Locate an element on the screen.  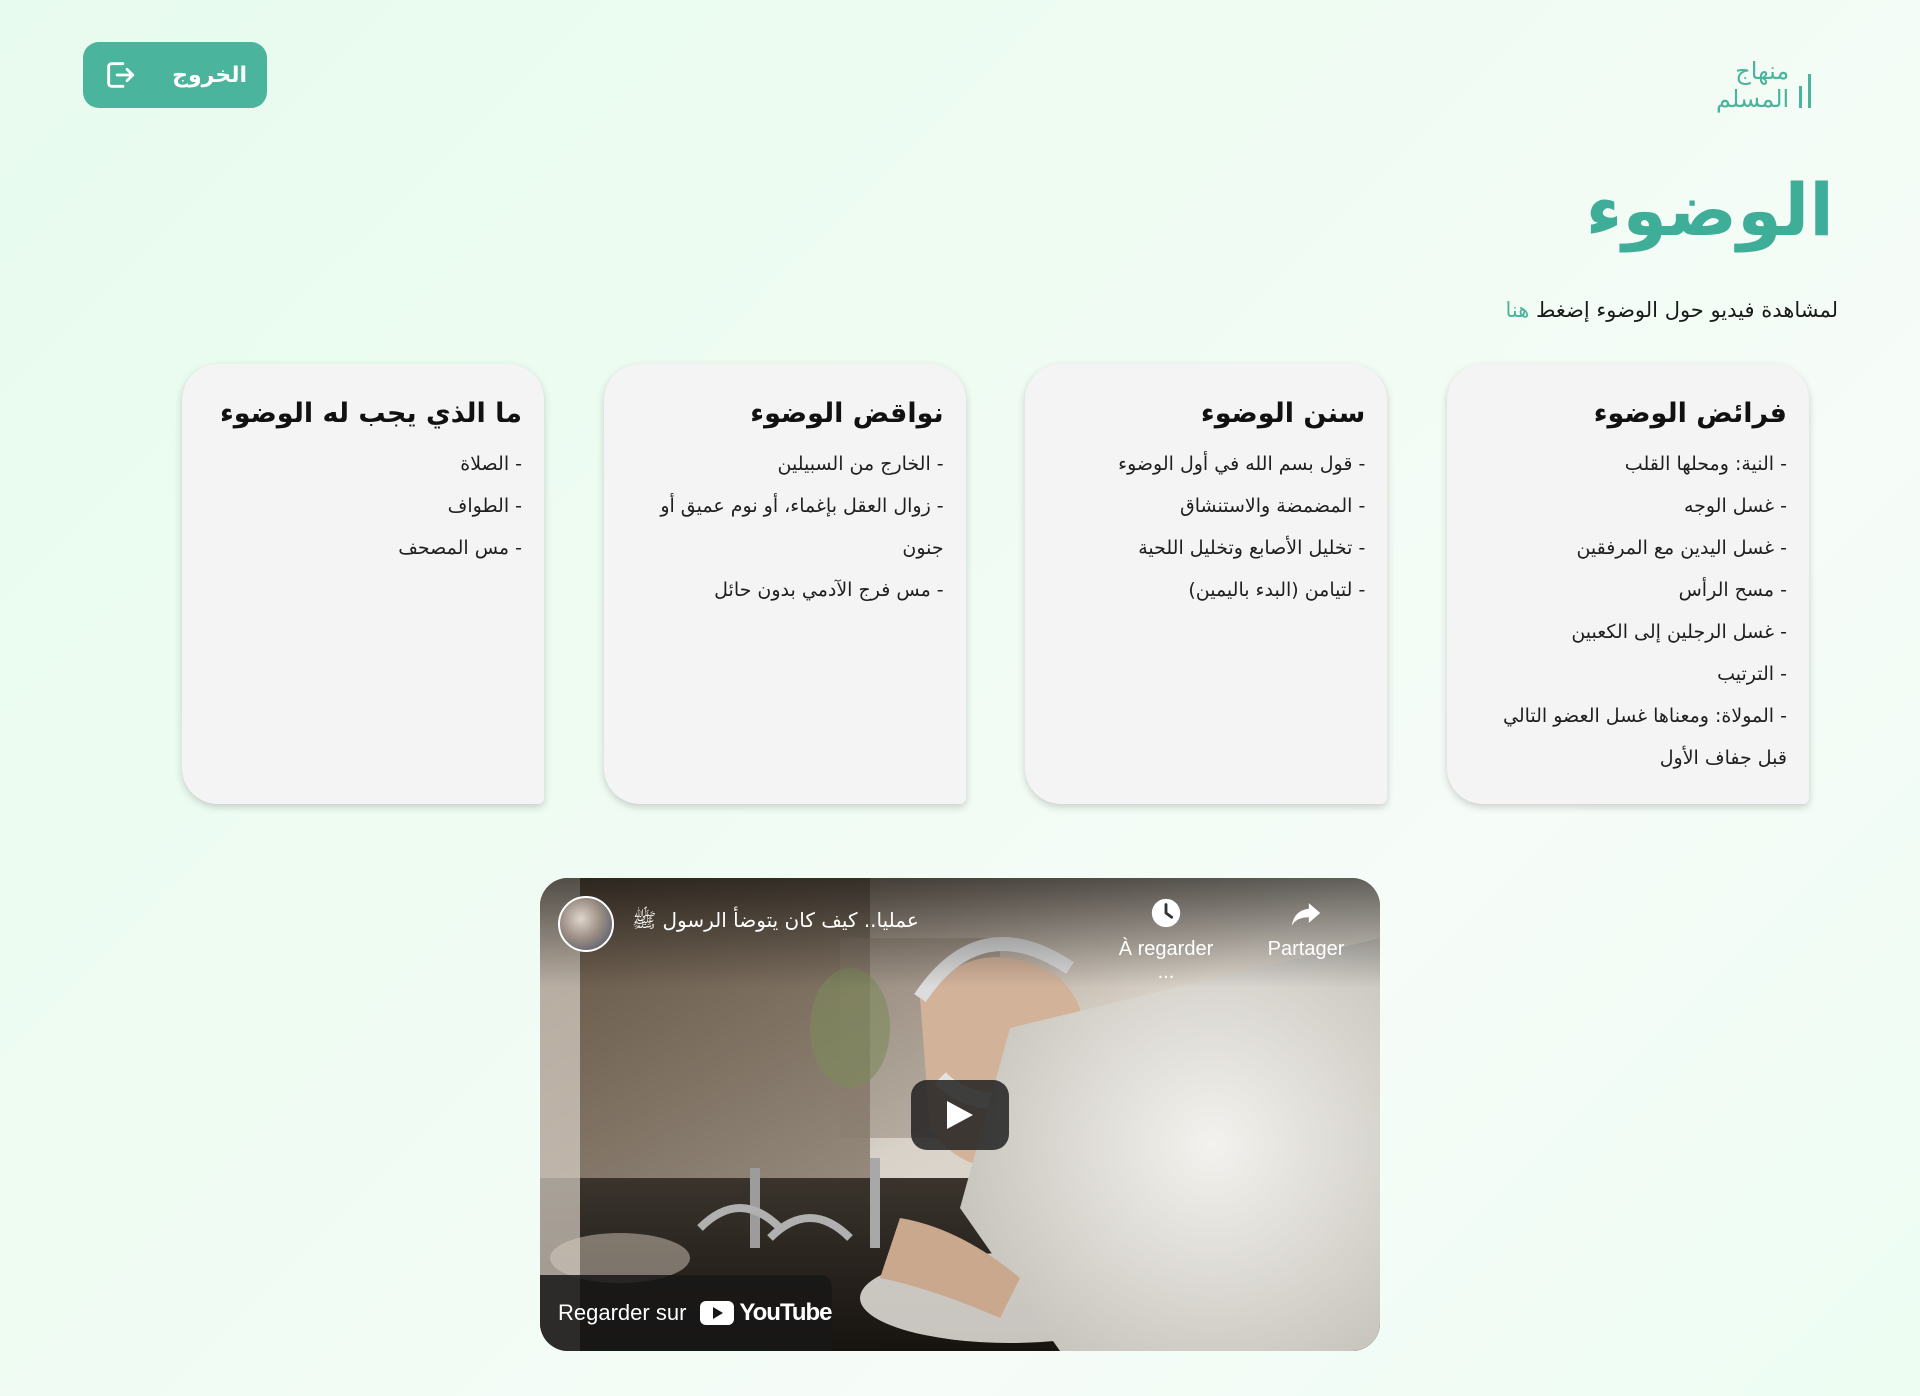
card-list: - الصلاة - الطواف - مس المصحف is located at coordinates (363, 506).